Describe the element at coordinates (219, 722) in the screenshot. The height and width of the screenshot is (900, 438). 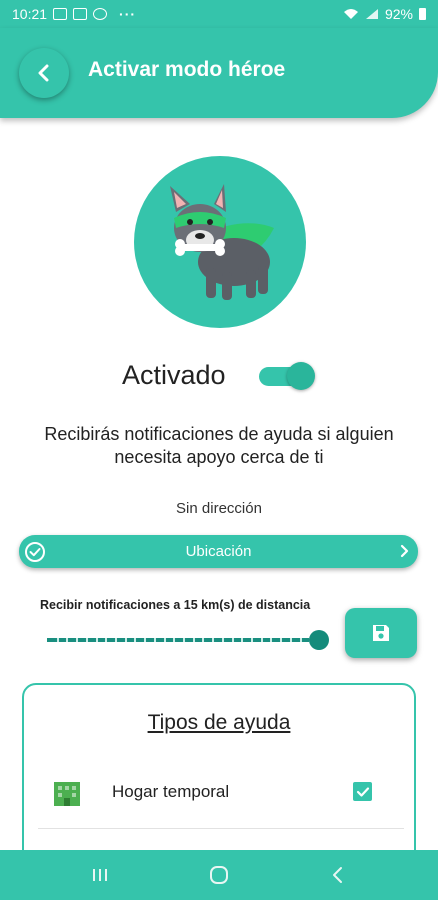
I see `help-types-title: Tipos de ayuda` at that location.